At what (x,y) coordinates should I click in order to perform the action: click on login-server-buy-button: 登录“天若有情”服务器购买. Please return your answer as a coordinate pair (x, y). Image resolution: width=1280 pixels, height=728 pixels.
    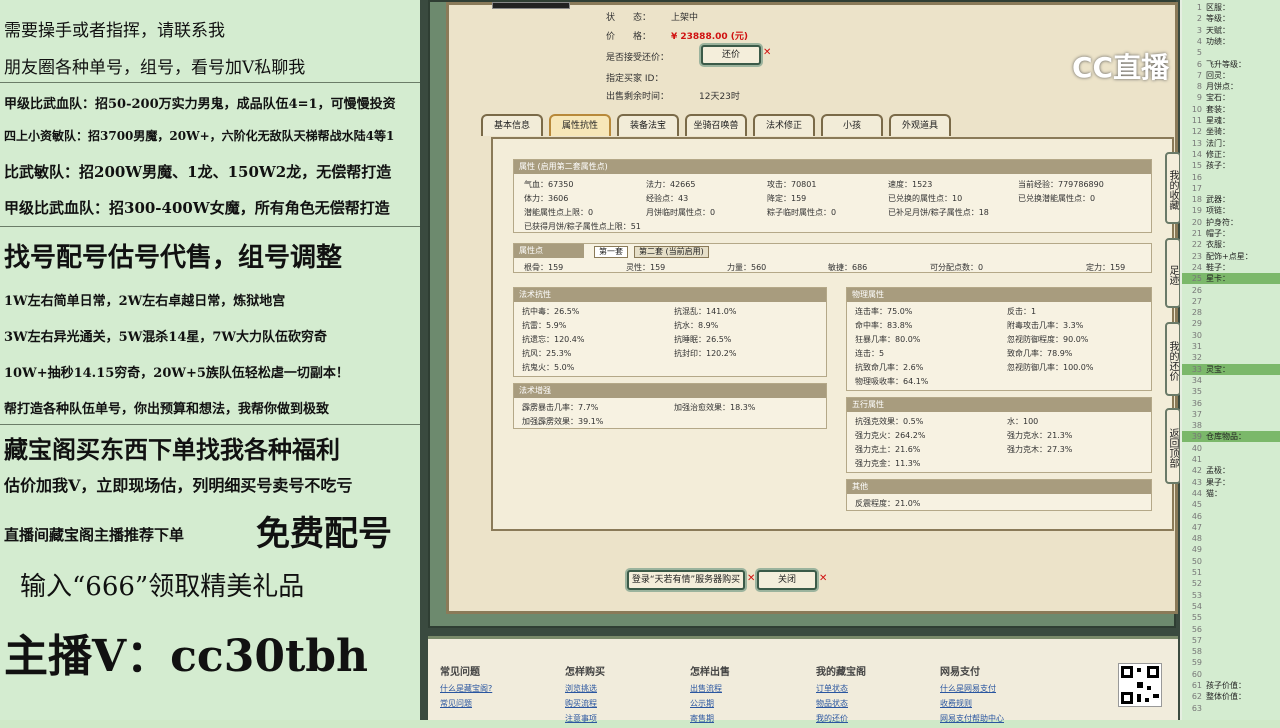
    Looking at the image, I should click on (686, 580).